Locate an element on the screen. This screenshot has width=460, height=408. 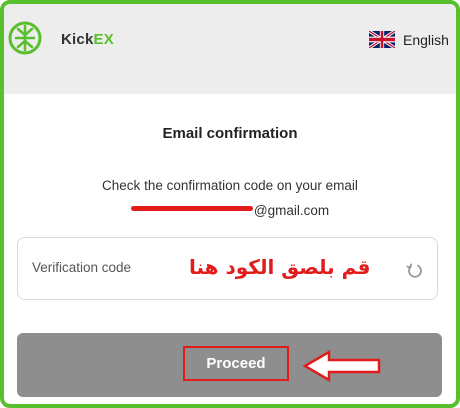
verification-code-placeholder: Verification code is located at coordinates (82, 267).